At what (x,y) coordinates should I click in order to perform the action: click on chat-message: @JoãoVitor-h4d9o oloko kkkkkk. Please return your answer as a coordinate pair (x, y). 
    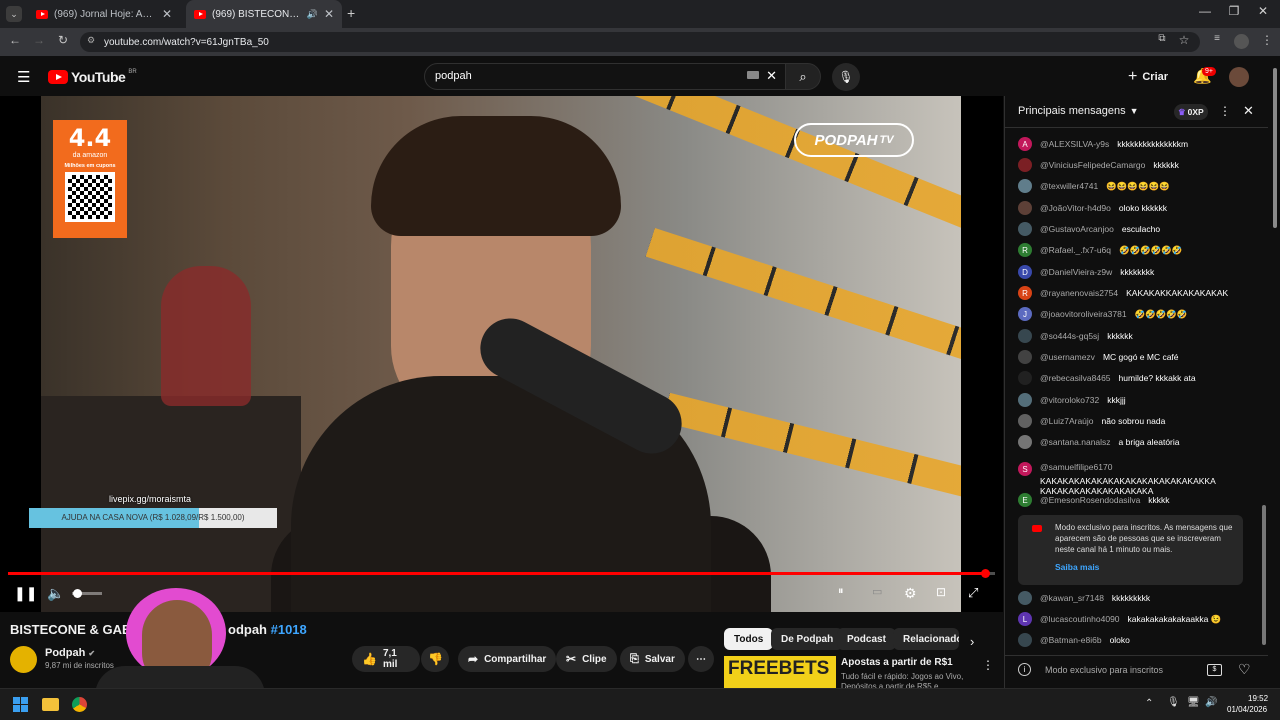
    Looking at the image, I should click on (1092, 208).